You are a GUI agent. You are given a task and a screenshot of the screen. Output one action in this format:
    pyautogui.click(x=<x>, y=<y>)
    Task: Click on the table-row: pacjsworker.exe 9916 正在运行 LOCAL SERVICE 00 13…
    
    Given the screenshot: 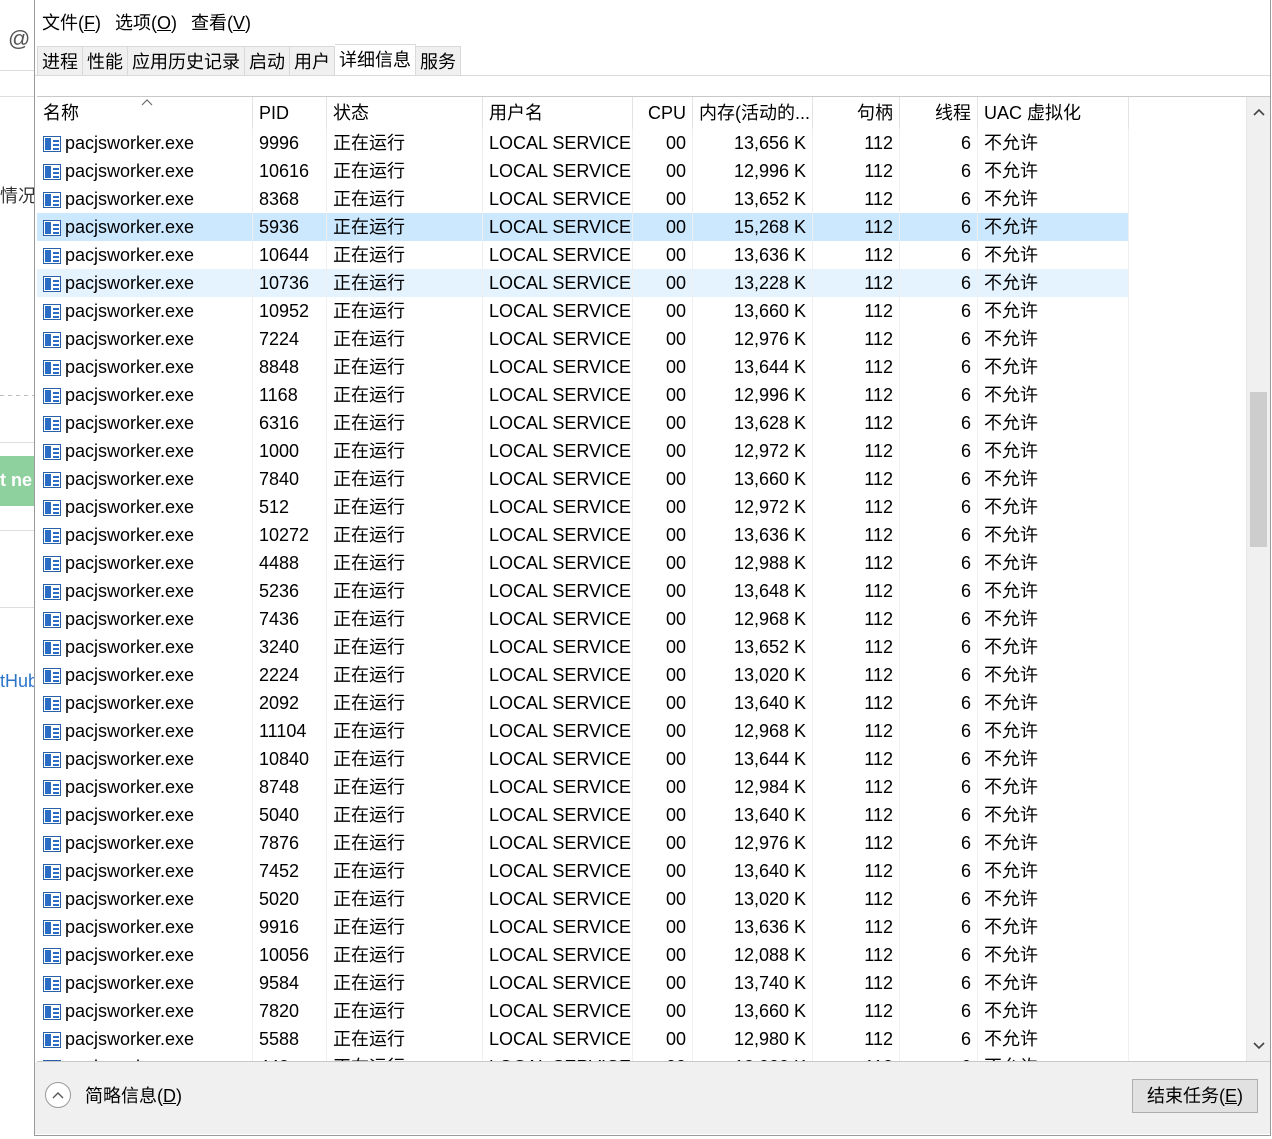 What is the action you would take?
    pyautogui.click(x=583, y=927)
    